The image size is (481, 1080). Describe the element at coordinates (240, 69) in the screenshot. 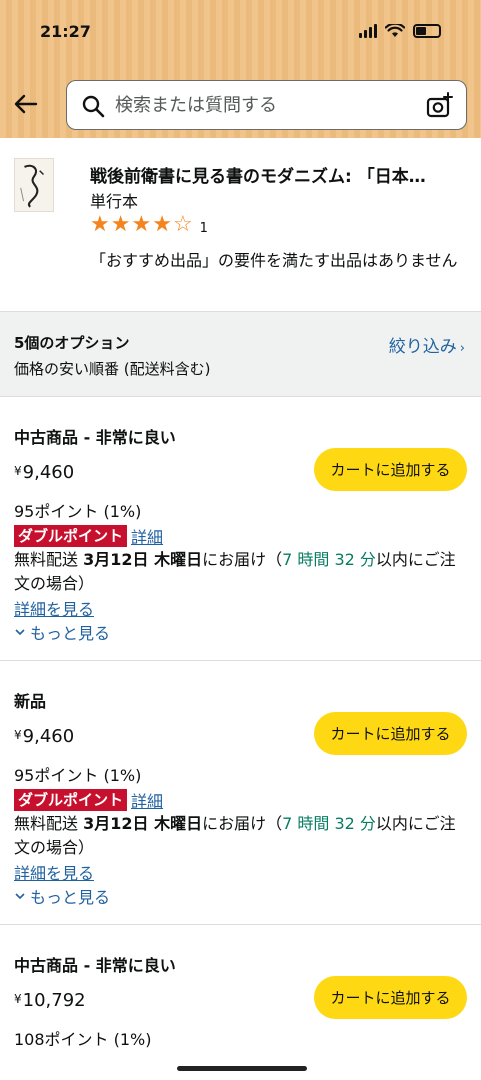

I see `app-header: 21:27` at that location.